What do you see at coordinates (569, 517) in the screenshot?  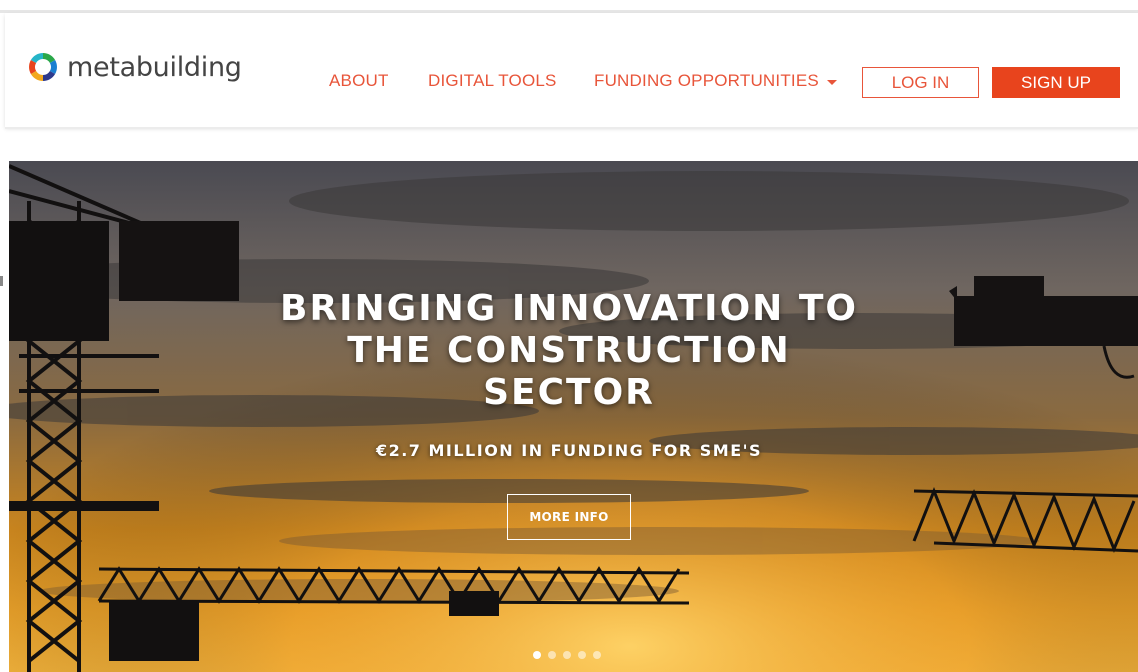 I see `more-info-button: MORE INFO` at bounding box center [569, 517].